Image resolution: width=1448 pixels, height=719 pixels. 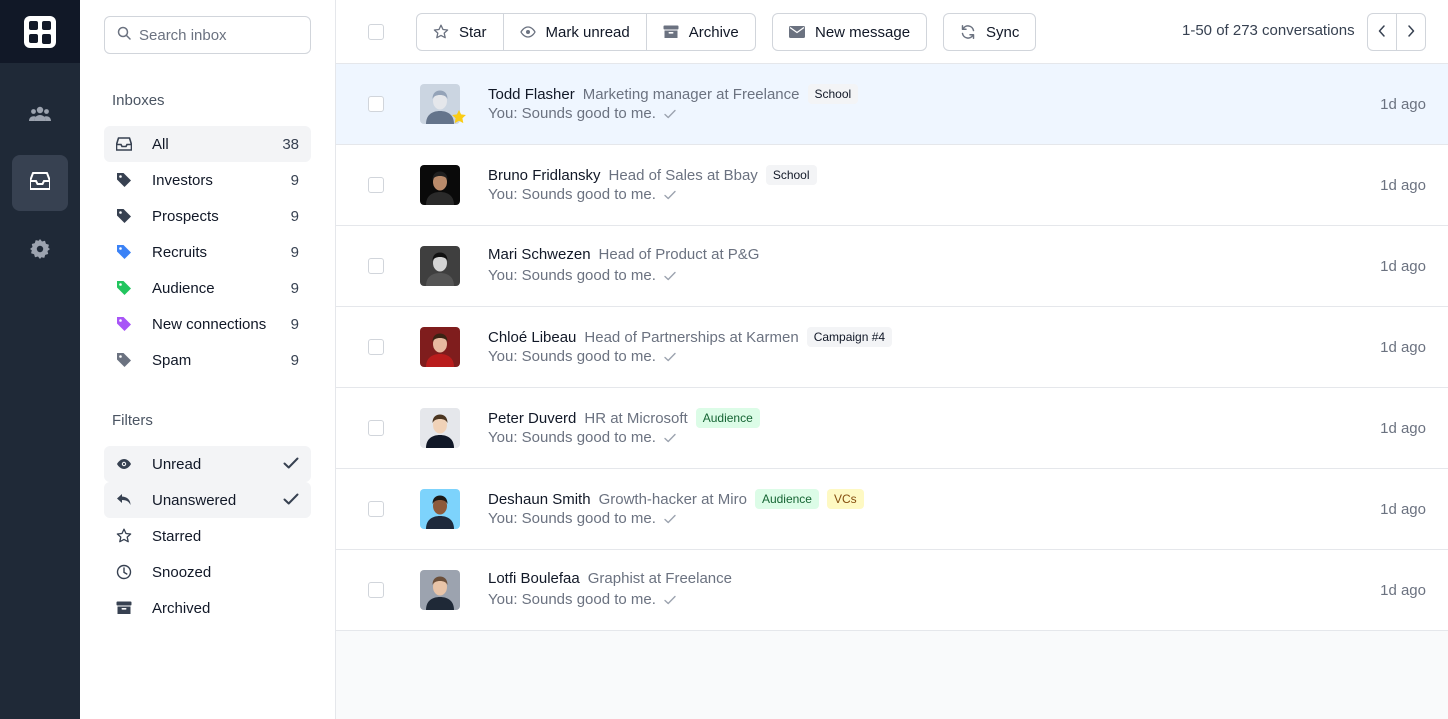 What do you see at coordinates (290, 144) in the screenshot?
I see `sidebar-item-count: 38` at bounding box center [290, 144].